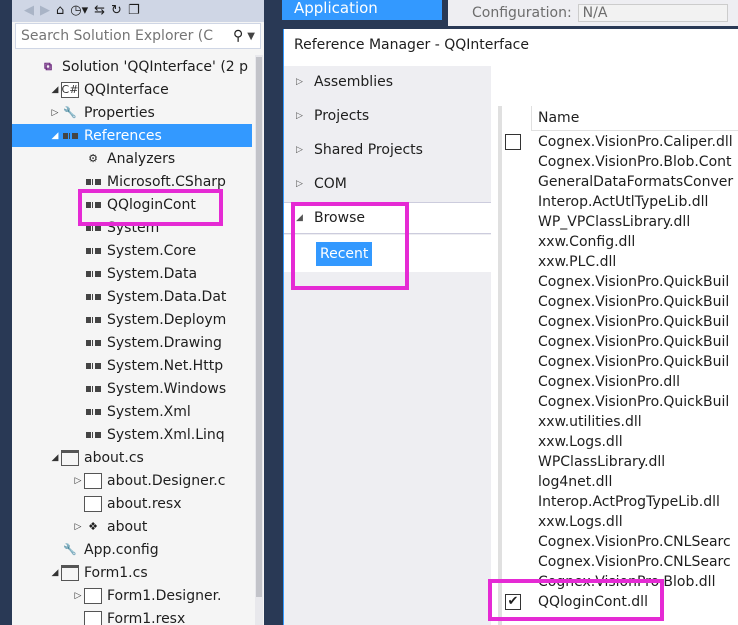 The width and height of the screenshot is (738, 625). I want to click on tree-item-label: Solution 'QQInterface' (2 p, so click(155, 66).